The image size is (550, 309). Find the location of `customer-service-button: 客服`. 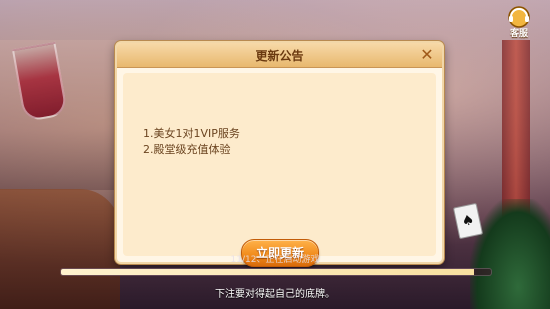

customer-service-button: 客服 is located at coordinates (519, 23).